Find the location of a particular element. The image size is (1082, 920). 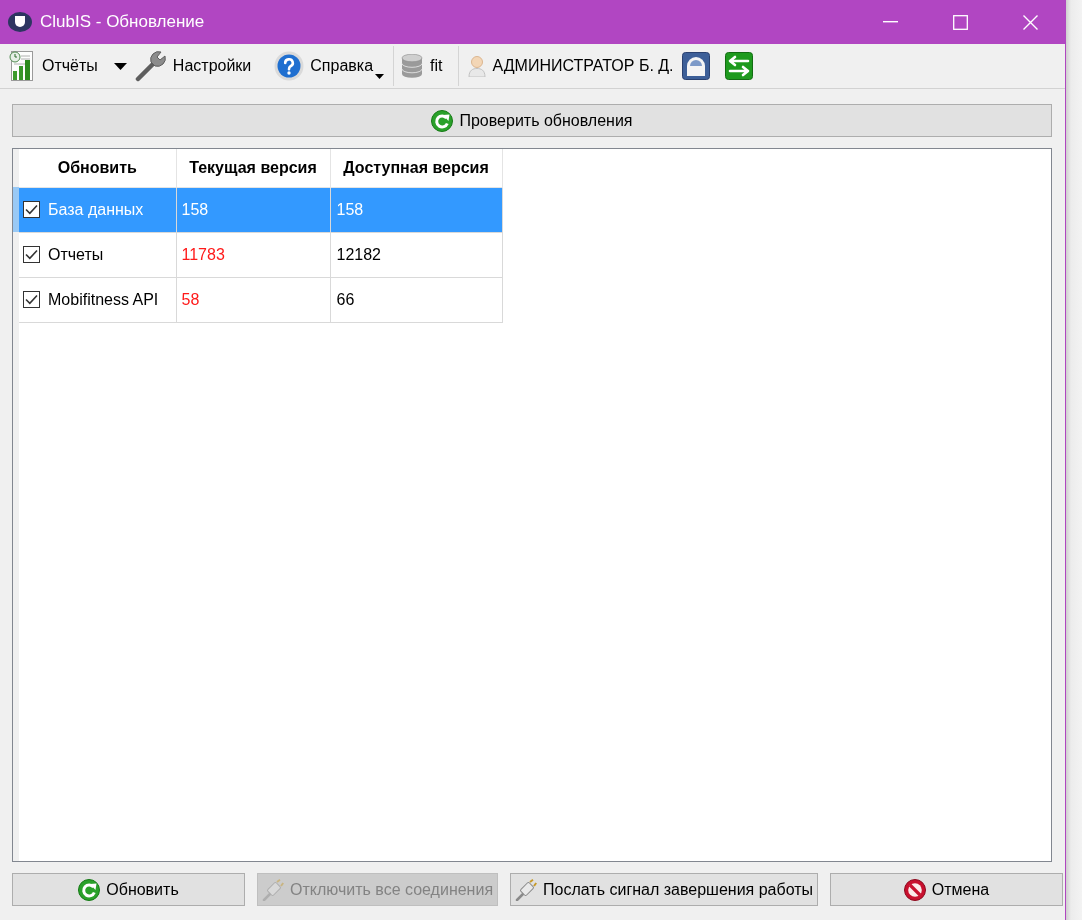

table-cell: 58 is located at coordinates (253, 299).